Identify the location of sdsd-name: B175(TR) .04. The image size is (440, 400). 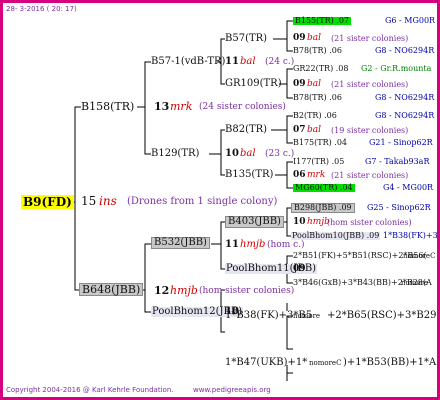
(320, 142).